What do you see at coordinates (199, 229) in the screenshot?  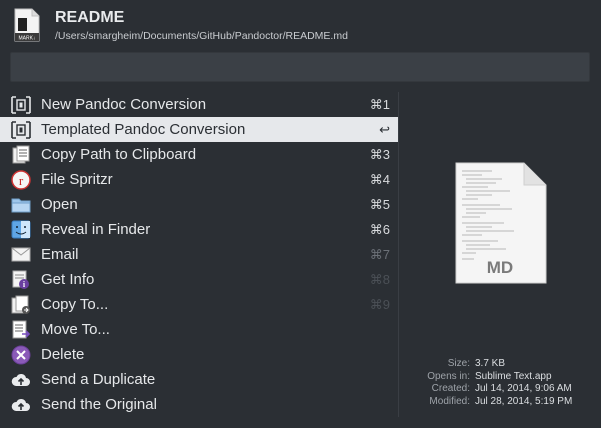 I see `action-item: Reveal in Finder ⌘6` at bounding box center [199, 229].